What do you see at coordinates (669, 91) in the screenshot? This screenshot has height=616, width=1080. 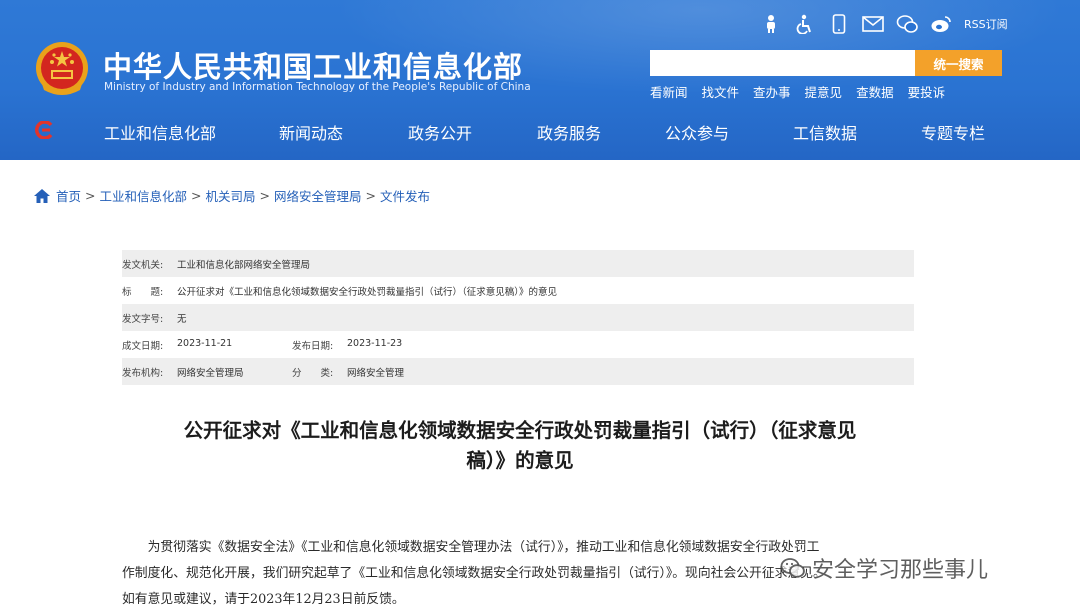 I see `quick-link-news: 看新闻` at bounding box center [669, 91].